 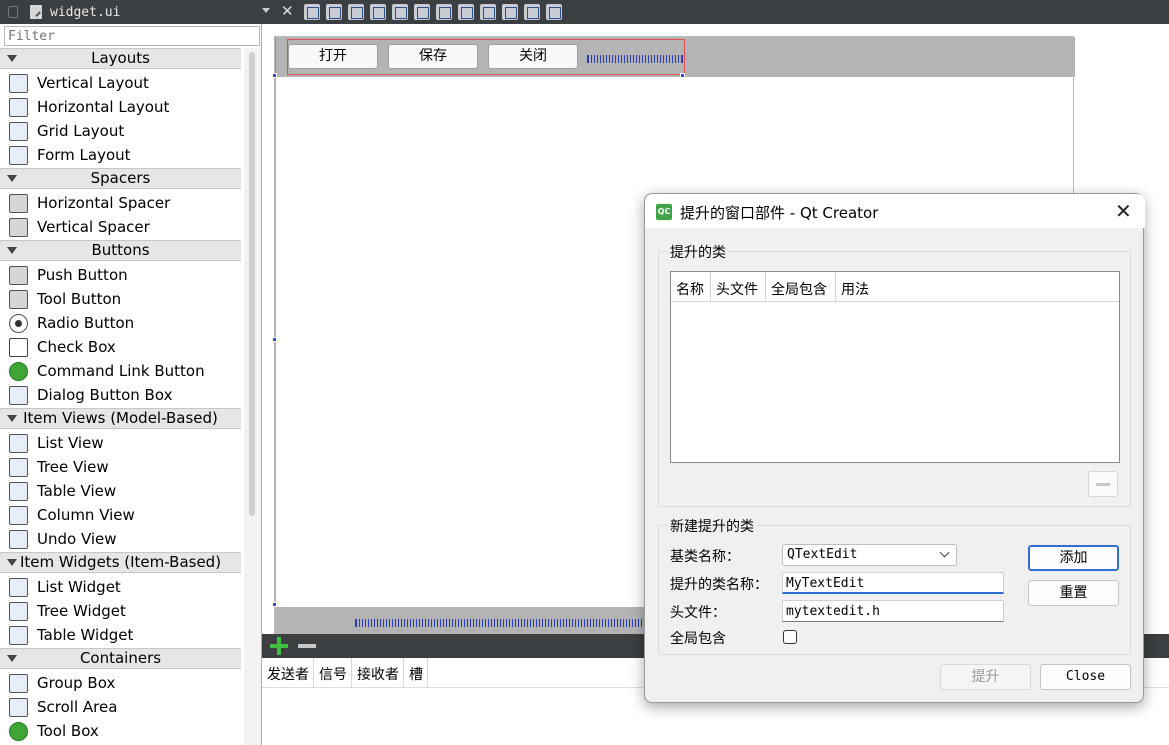 I want to click on save-button: 保存, so click(x=433, y=56).